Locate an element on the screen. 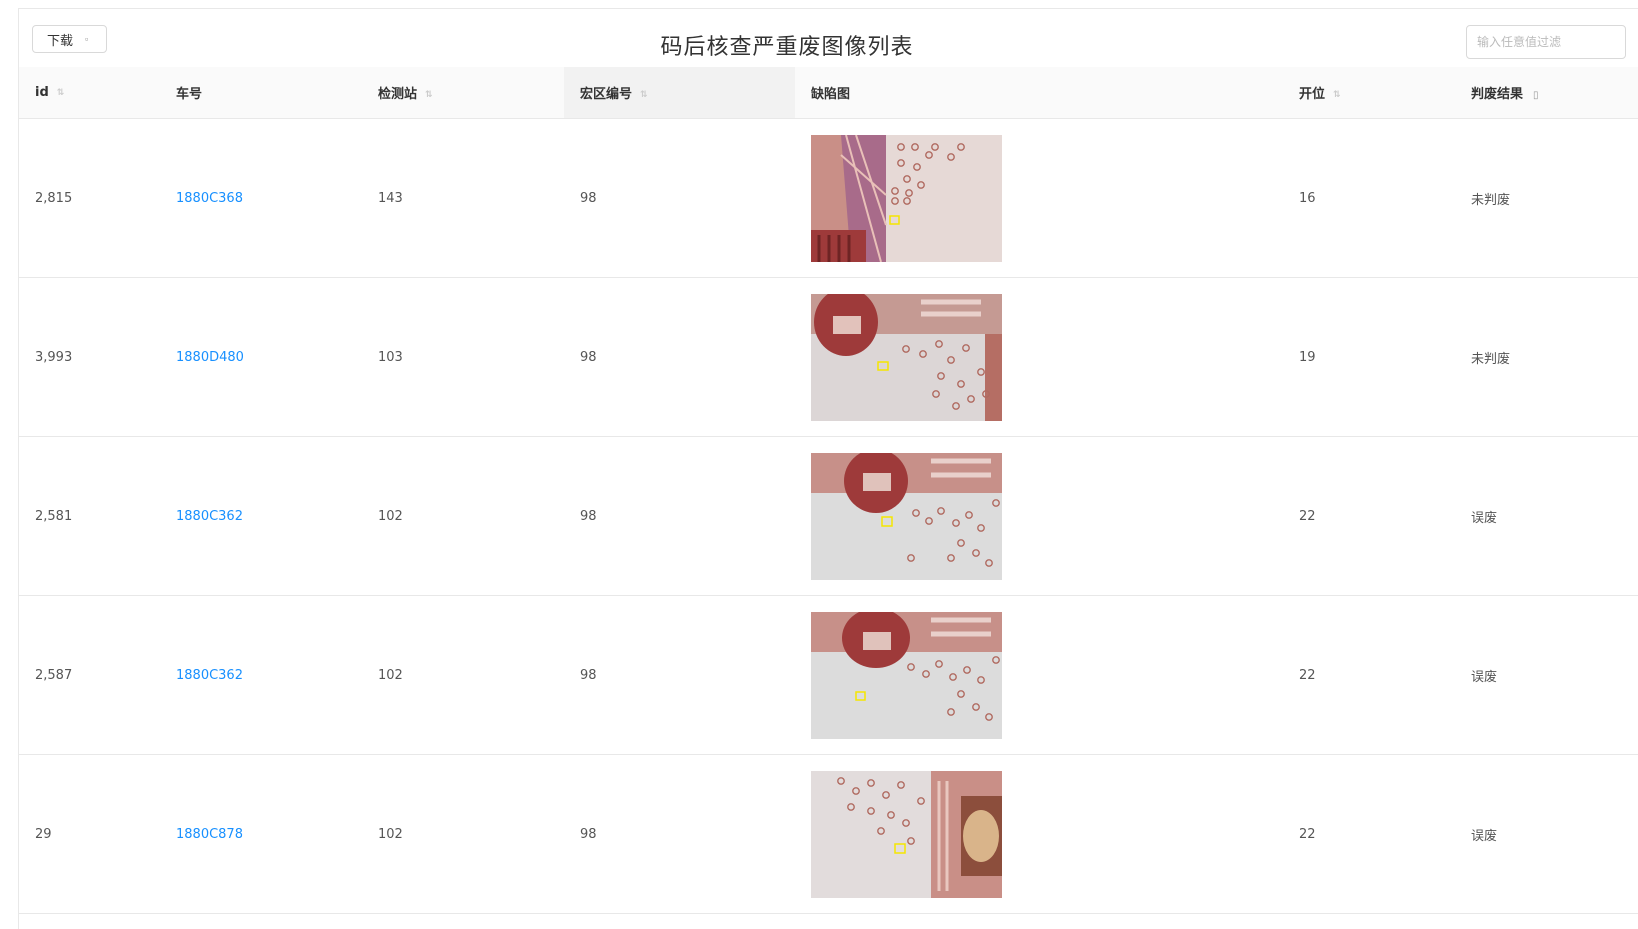 This screenshot has width=1638, height=929. filter-icon: ▯ is located at coordinates (1536, 95).